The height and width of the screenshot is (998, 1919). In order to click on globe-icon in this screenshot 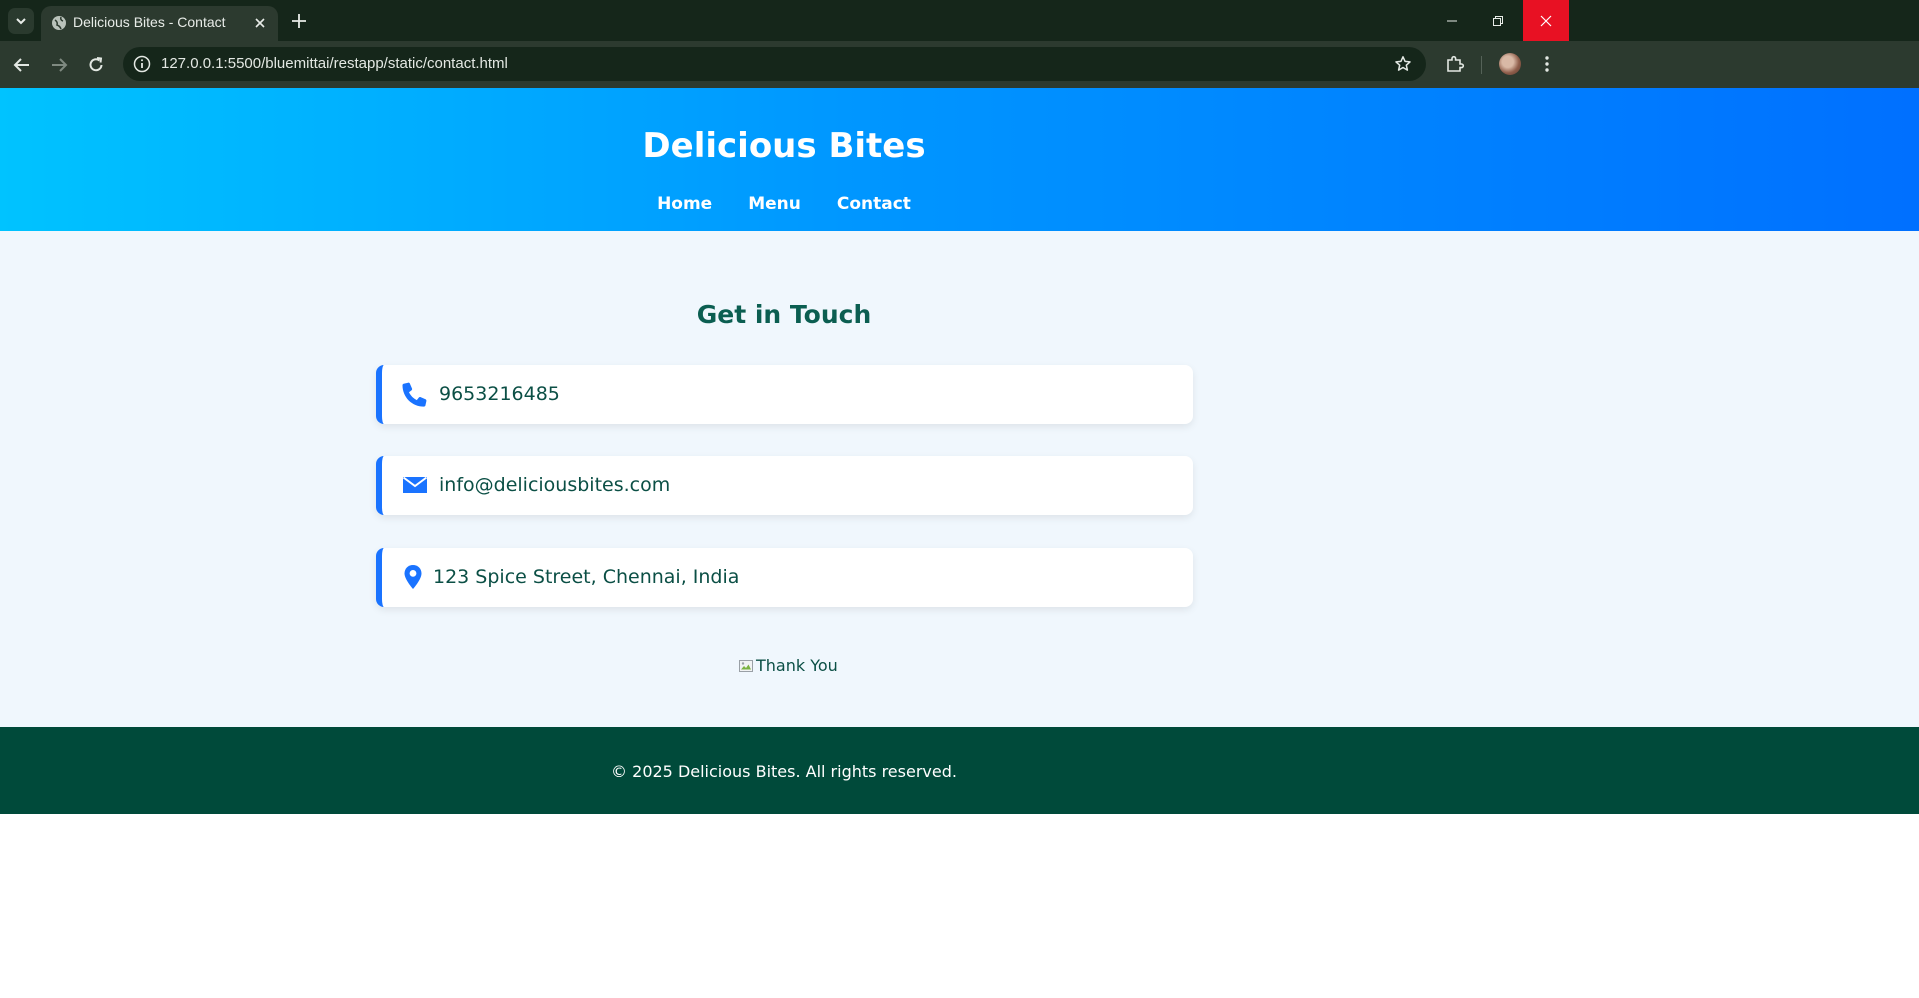, I will do `click(59, 23)`.